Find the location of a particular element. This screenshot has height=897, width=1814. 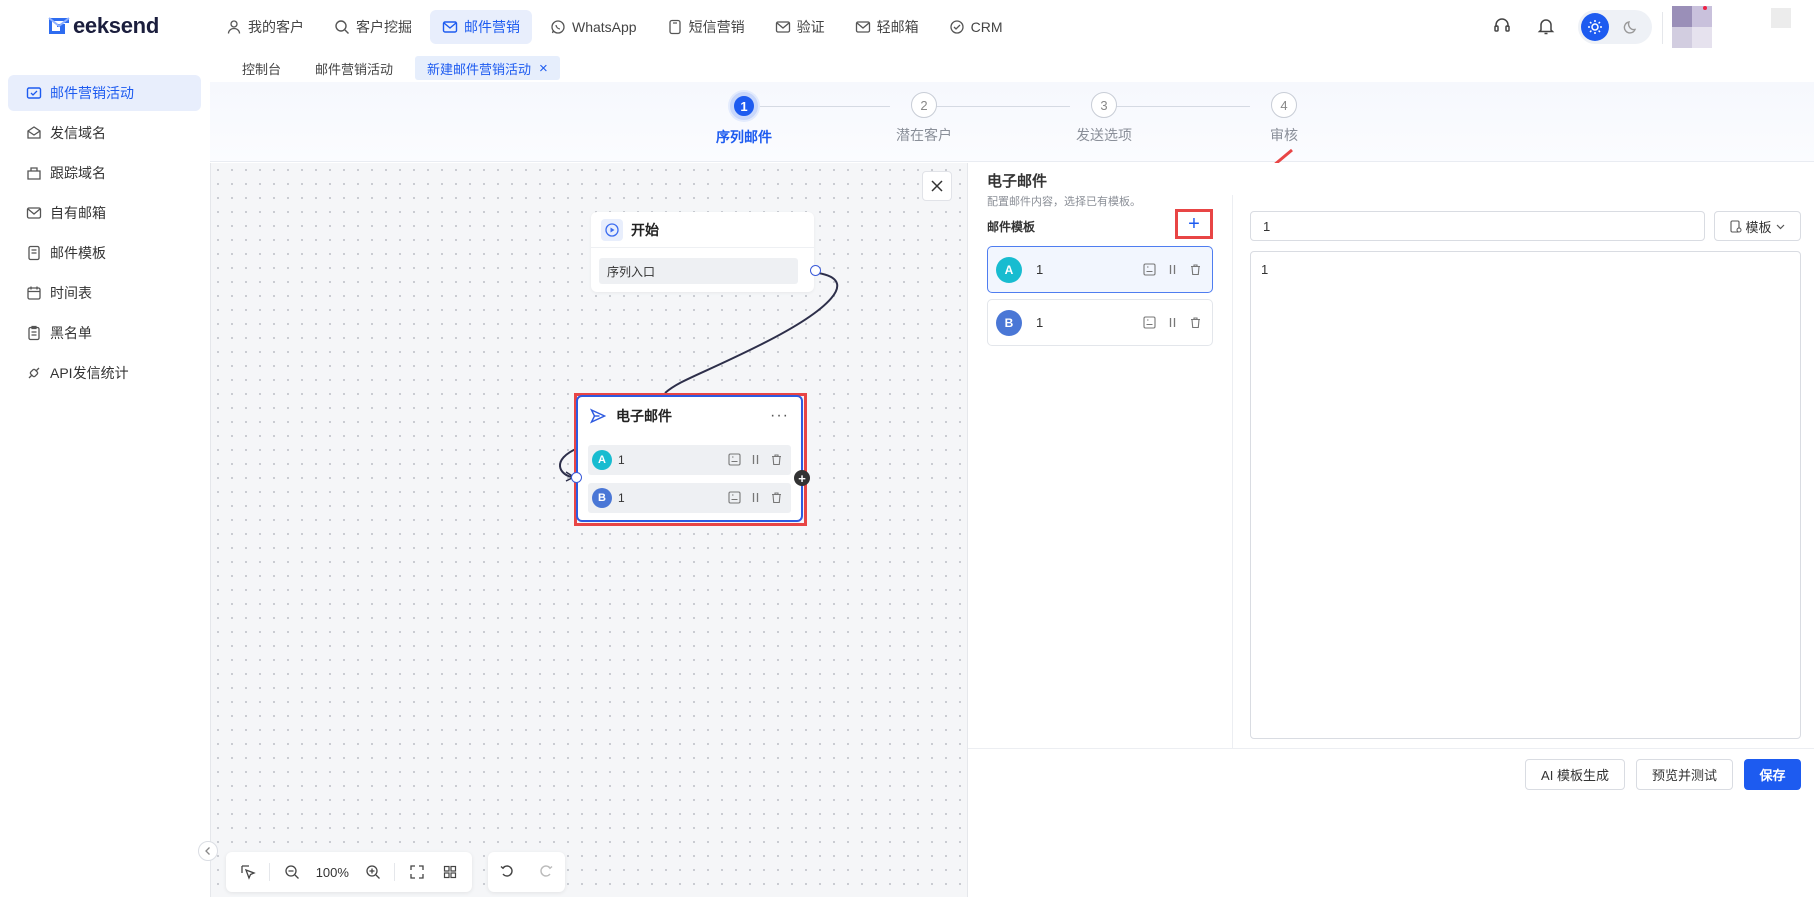

step-review: 4 审核 is located at coordinates (1284, 118).